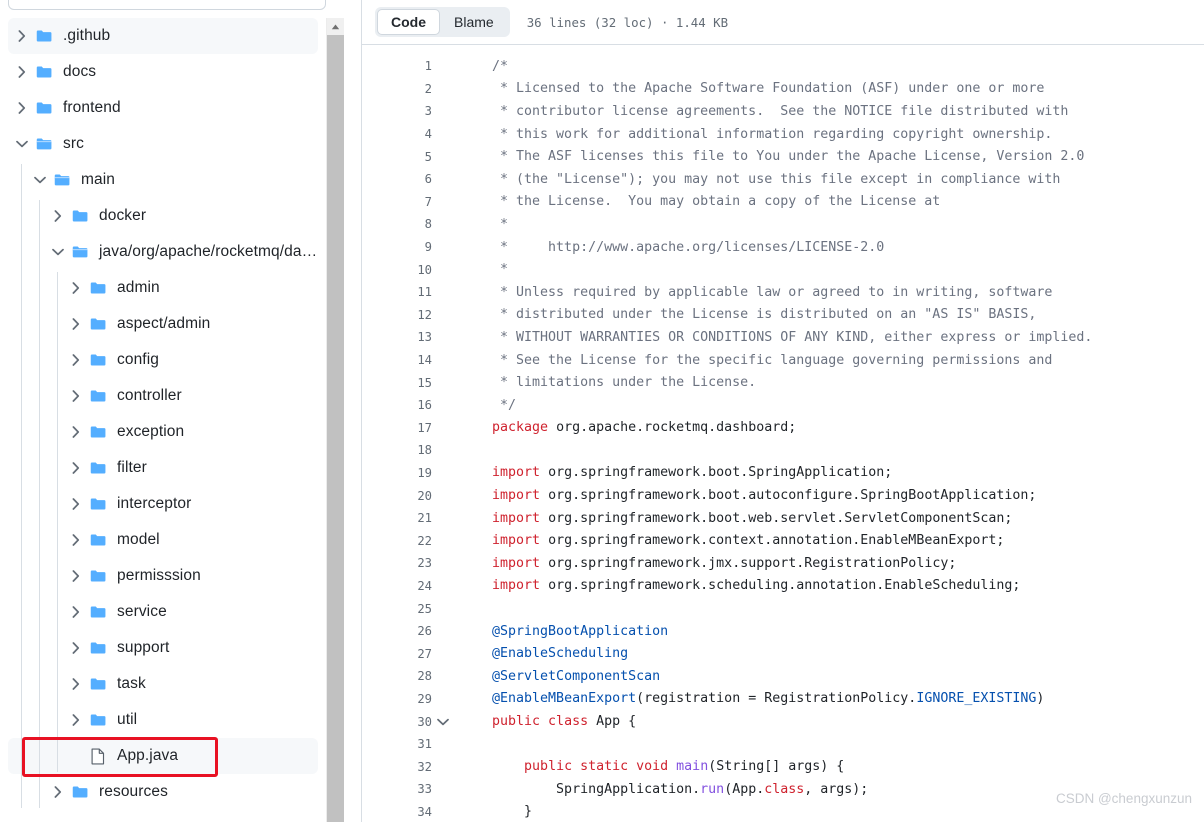 The width and height of the screenshot is (1204, 822). I want to click on line-number: 23, so click(397, 563).